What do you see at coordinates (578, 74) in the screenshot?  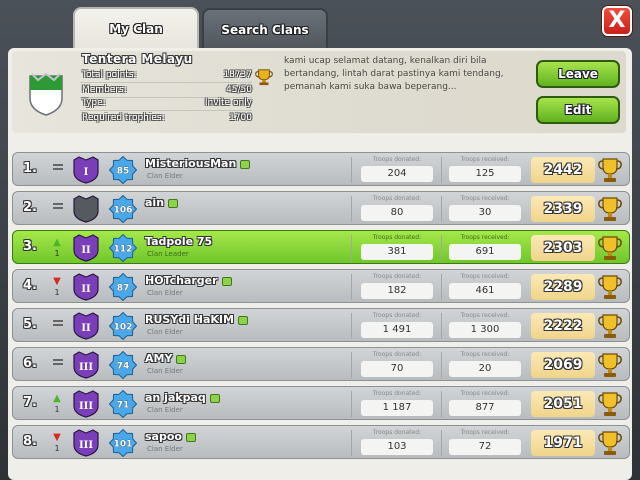 I see `leave-button: Leave` at bounding box center [578, 74].